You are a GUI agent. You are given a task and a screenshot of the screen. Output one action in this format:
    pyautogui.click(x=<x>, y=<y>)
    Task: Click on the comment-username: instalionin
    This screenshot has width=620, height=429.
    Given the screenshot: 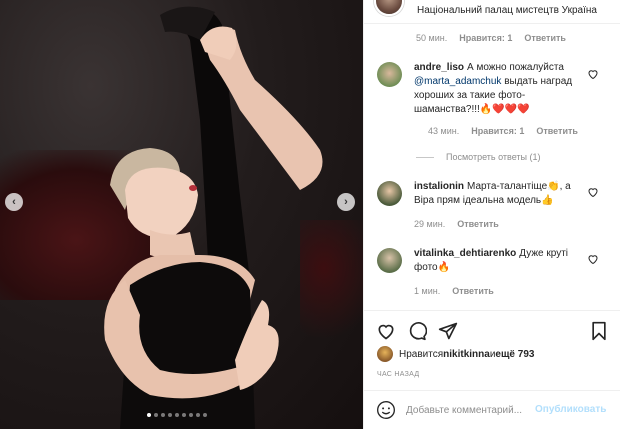 What is the action you would take?
    pyautogui.click(x=439, y=186)
    